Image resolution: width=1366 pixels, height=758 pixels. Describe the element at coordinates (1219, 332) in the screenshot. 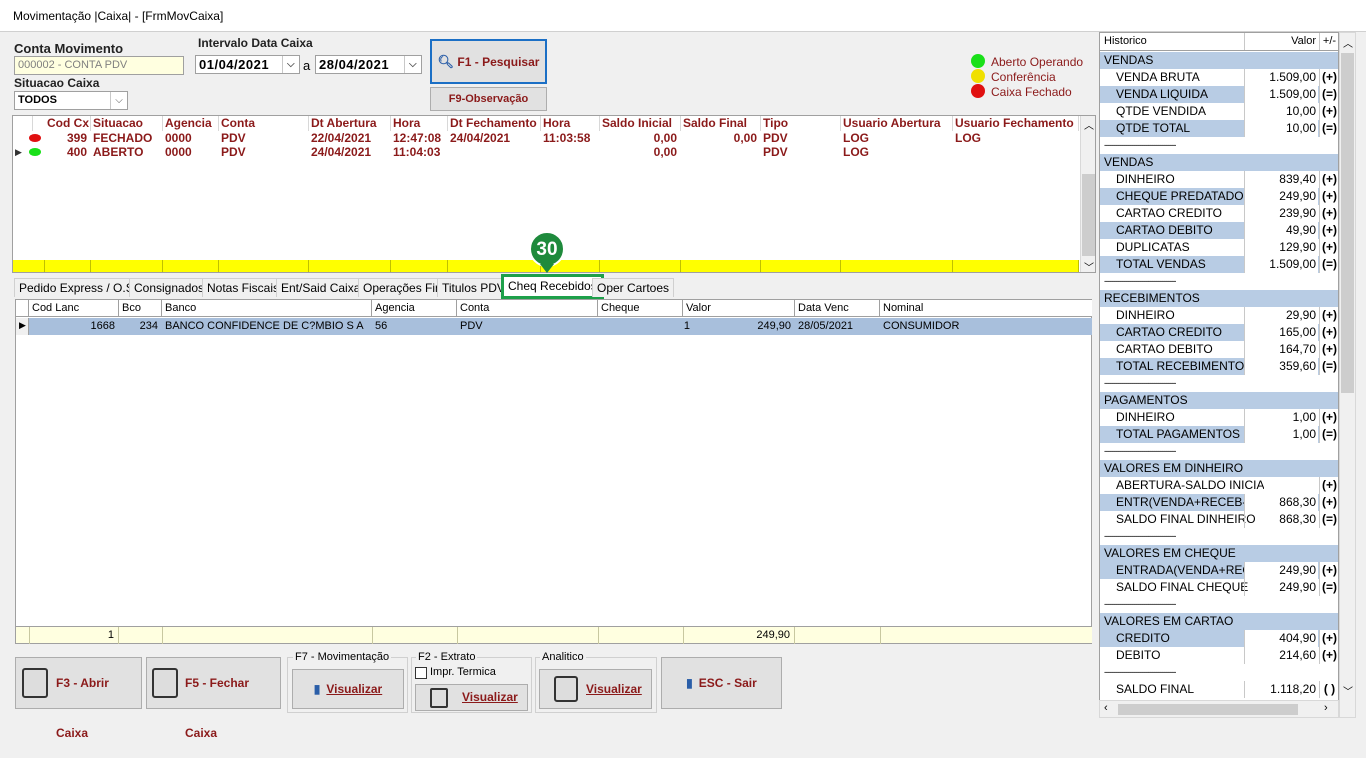

I see `historico-row: CARTAO CREDITO 165,00 (+)` at that location.